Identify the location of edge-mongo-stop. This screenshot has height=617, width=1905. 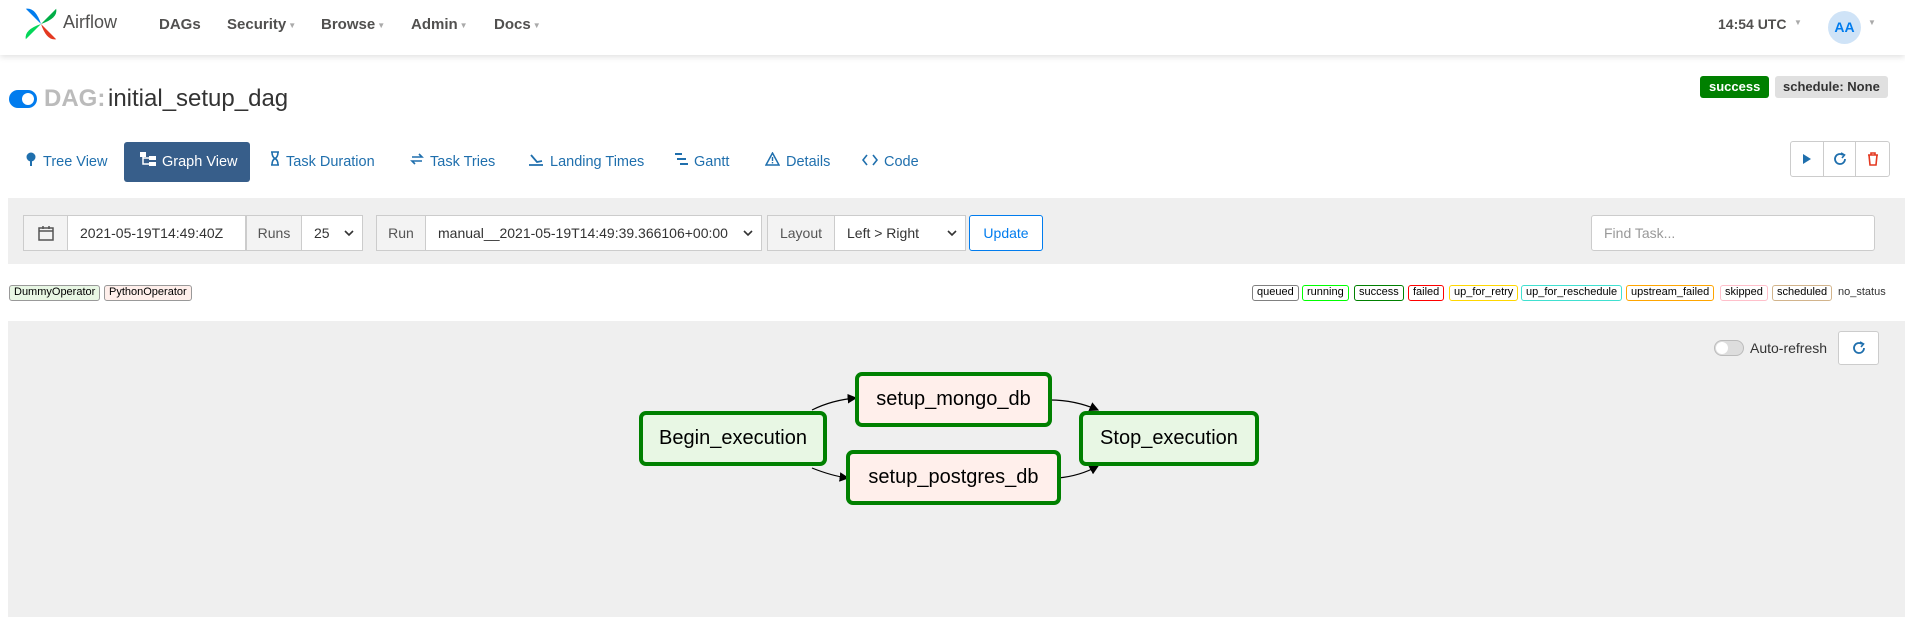
(1074, 405).